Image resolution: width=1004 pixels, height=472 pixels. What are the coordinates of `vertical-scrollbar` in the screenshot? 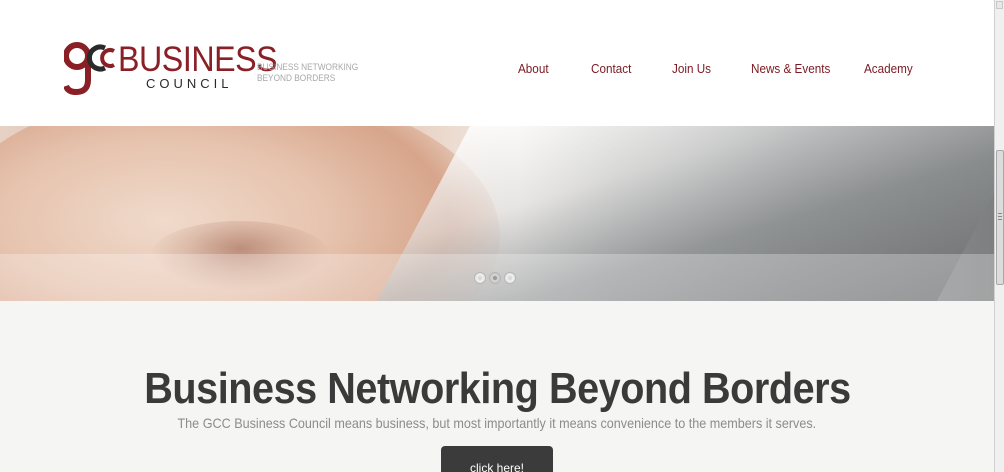 It's located at (999, 236).